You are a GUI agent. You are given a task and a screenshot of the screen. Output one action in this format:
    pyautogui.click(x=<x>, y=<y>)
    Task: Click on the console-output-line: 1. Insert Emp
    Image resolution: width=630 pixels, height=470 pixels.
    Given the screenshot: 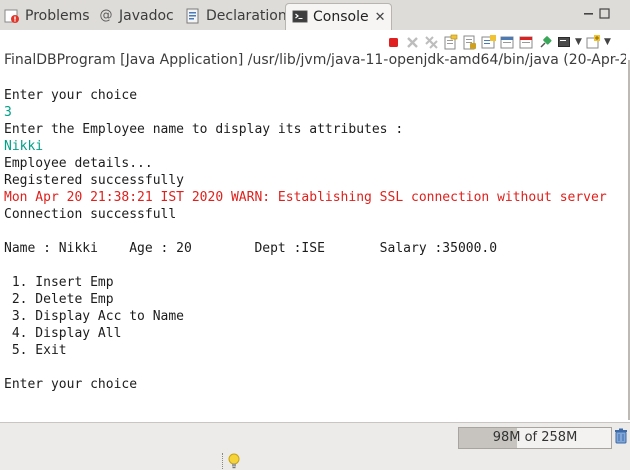 What is the action you would take?
    pyautogui.click(x=59, y=282)
    